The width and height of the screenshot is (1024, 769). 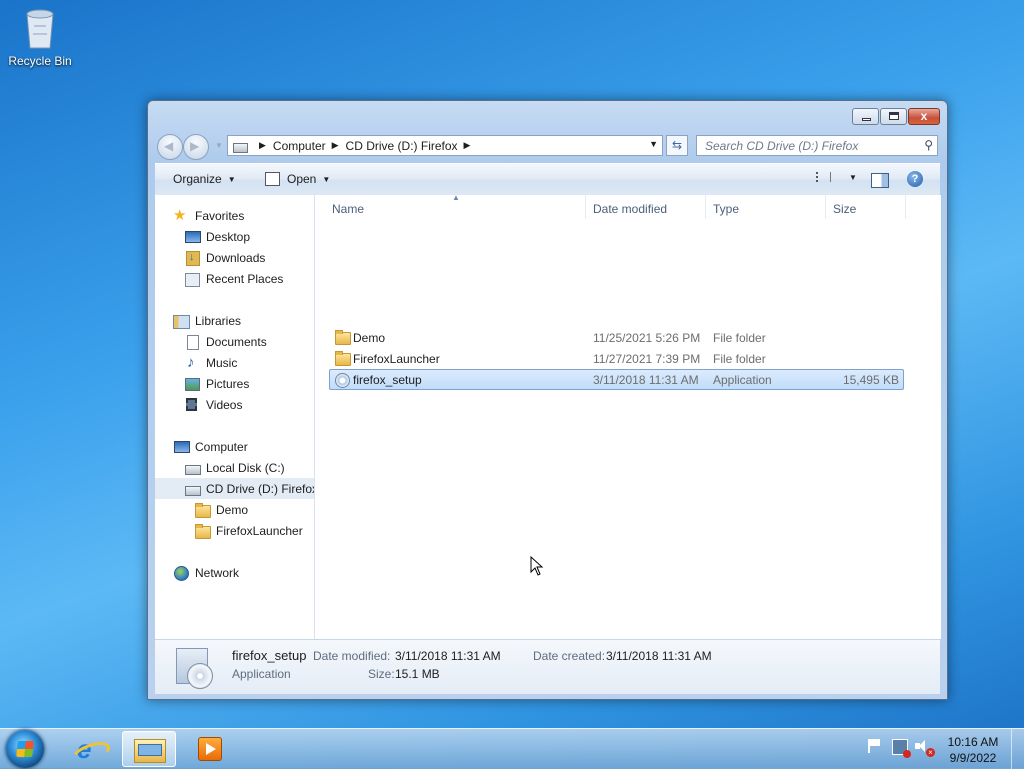 I want to click on navigation-buttons: ◀ ▶ ▼, so click(x=190, y=147).